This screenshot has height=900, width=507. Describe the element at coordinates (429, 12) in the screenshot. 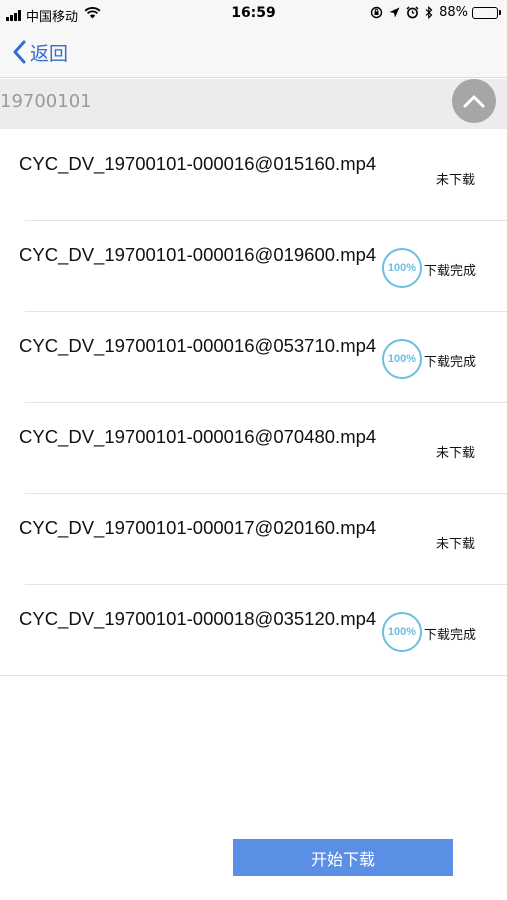

I see `bluetooth-icon` at that location.